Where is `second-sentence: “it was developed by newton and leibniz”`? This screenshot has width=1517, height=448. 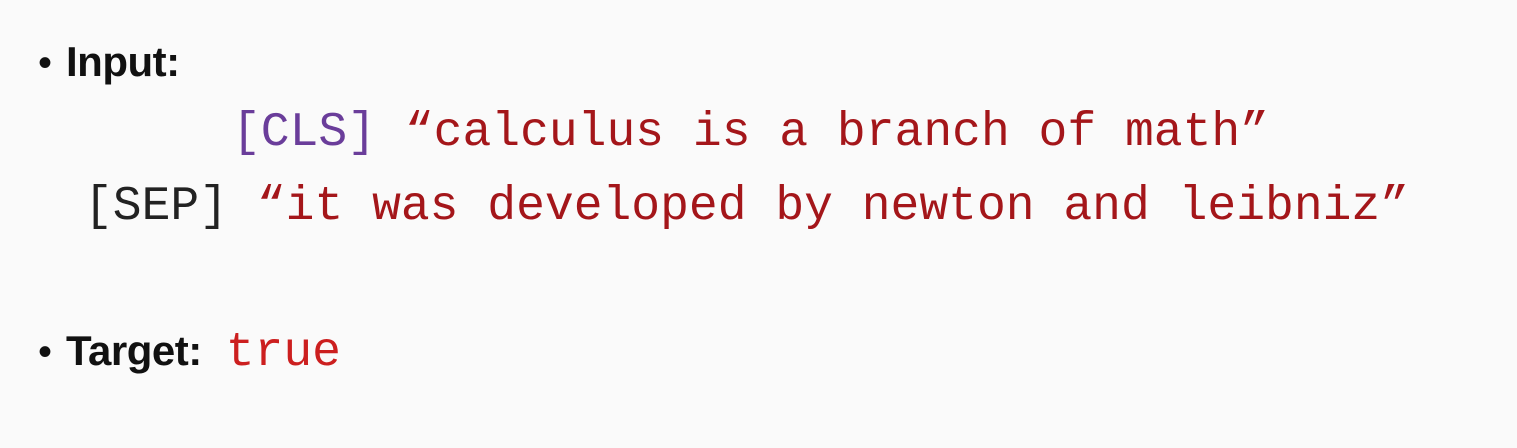 second-sentence: “it was developed by newton and leibniz” is located at coordinates (833, 207).